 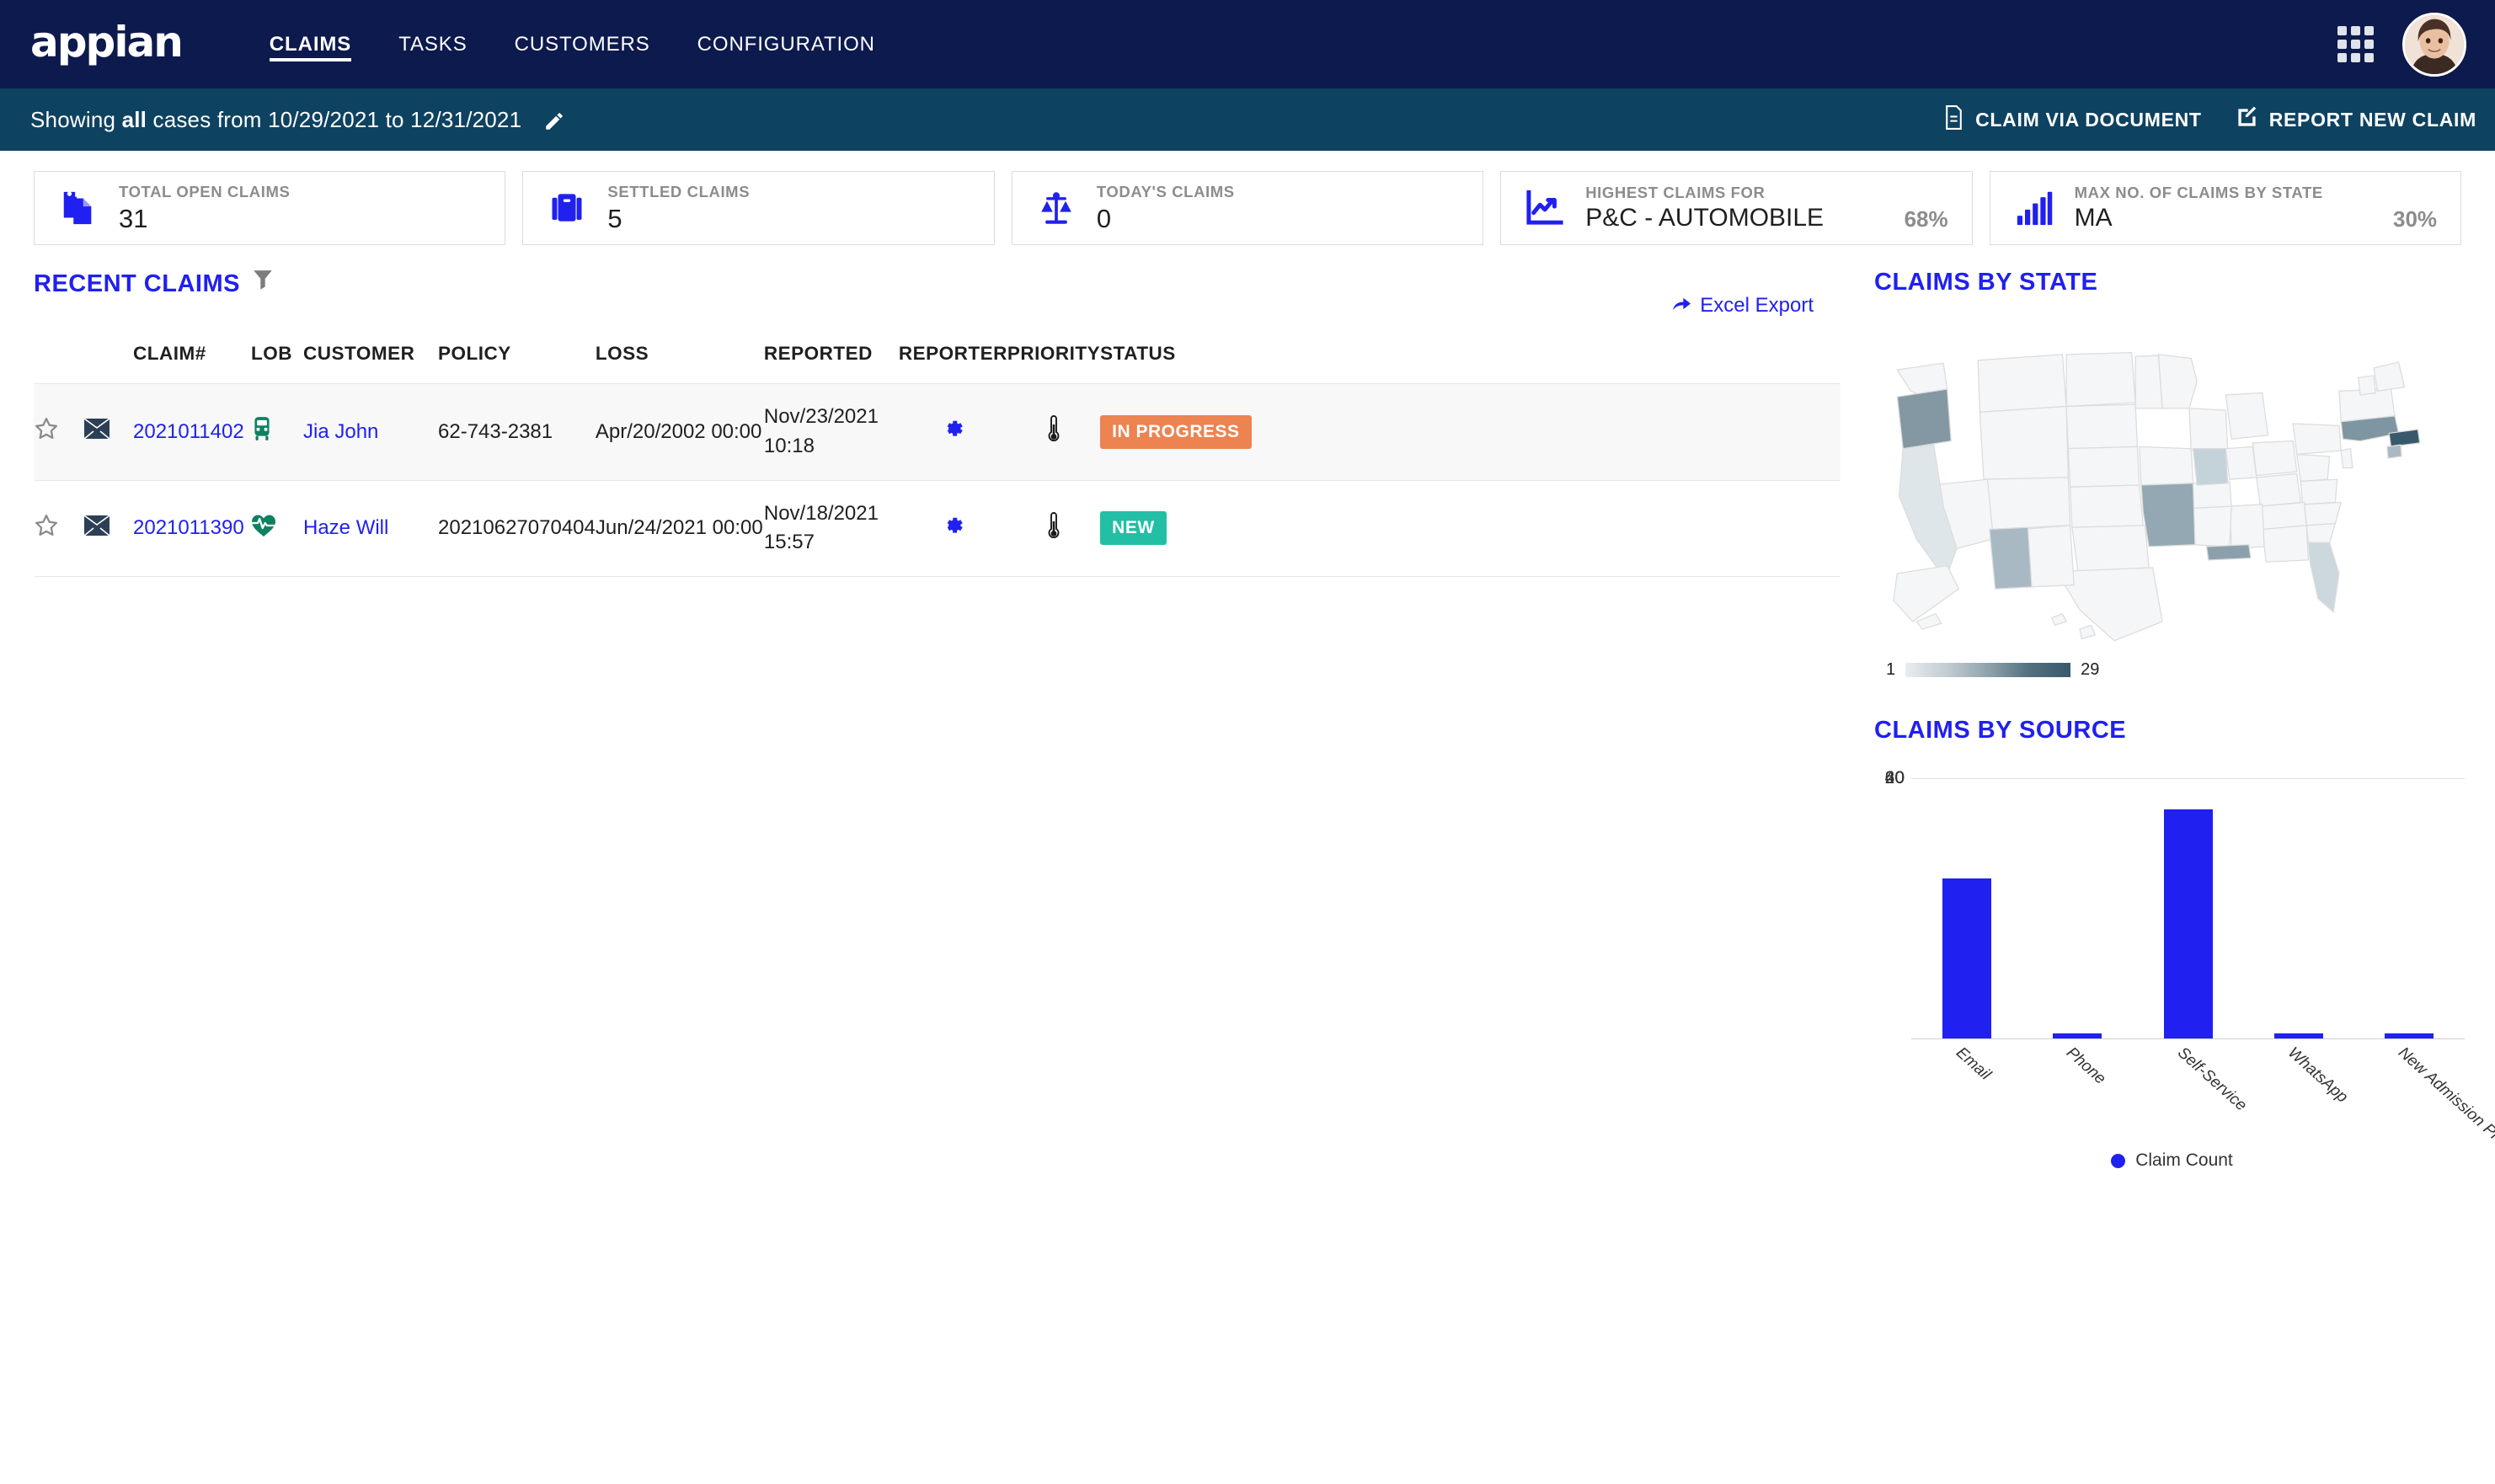 What do you see at coordinates (758, 208) in the screenshot?
I see `kpi-card-settled-claims: SETTLED CLAIMS 5` at bounding box center [758, 208].